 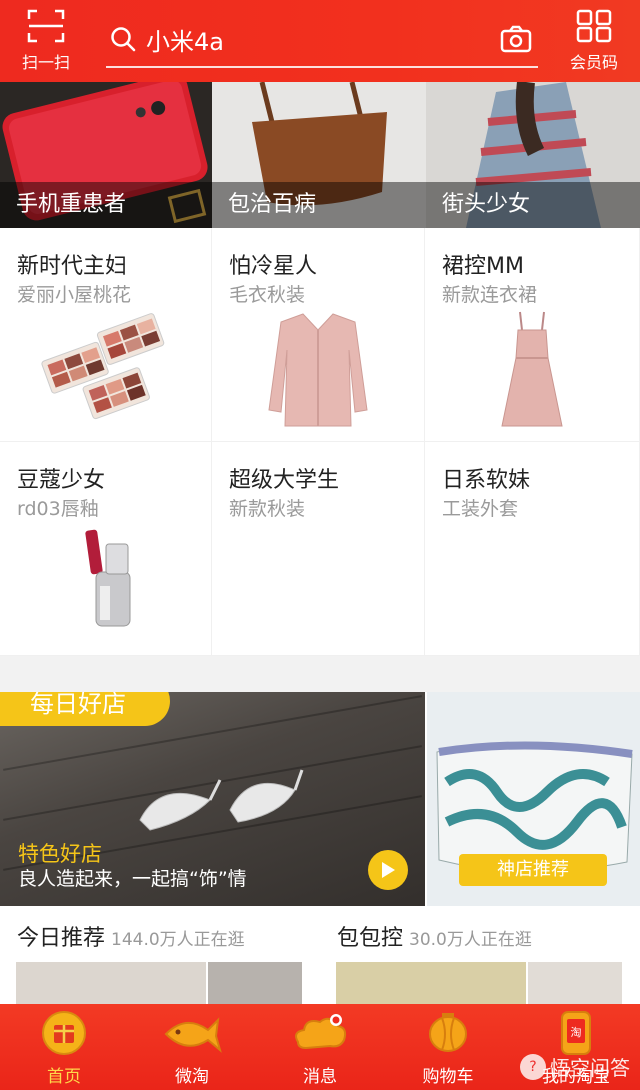 What do you see at coordinates (318, 370) in the screenshot?
I see `pink-cardigan-image` at bounding box center [318, 370].